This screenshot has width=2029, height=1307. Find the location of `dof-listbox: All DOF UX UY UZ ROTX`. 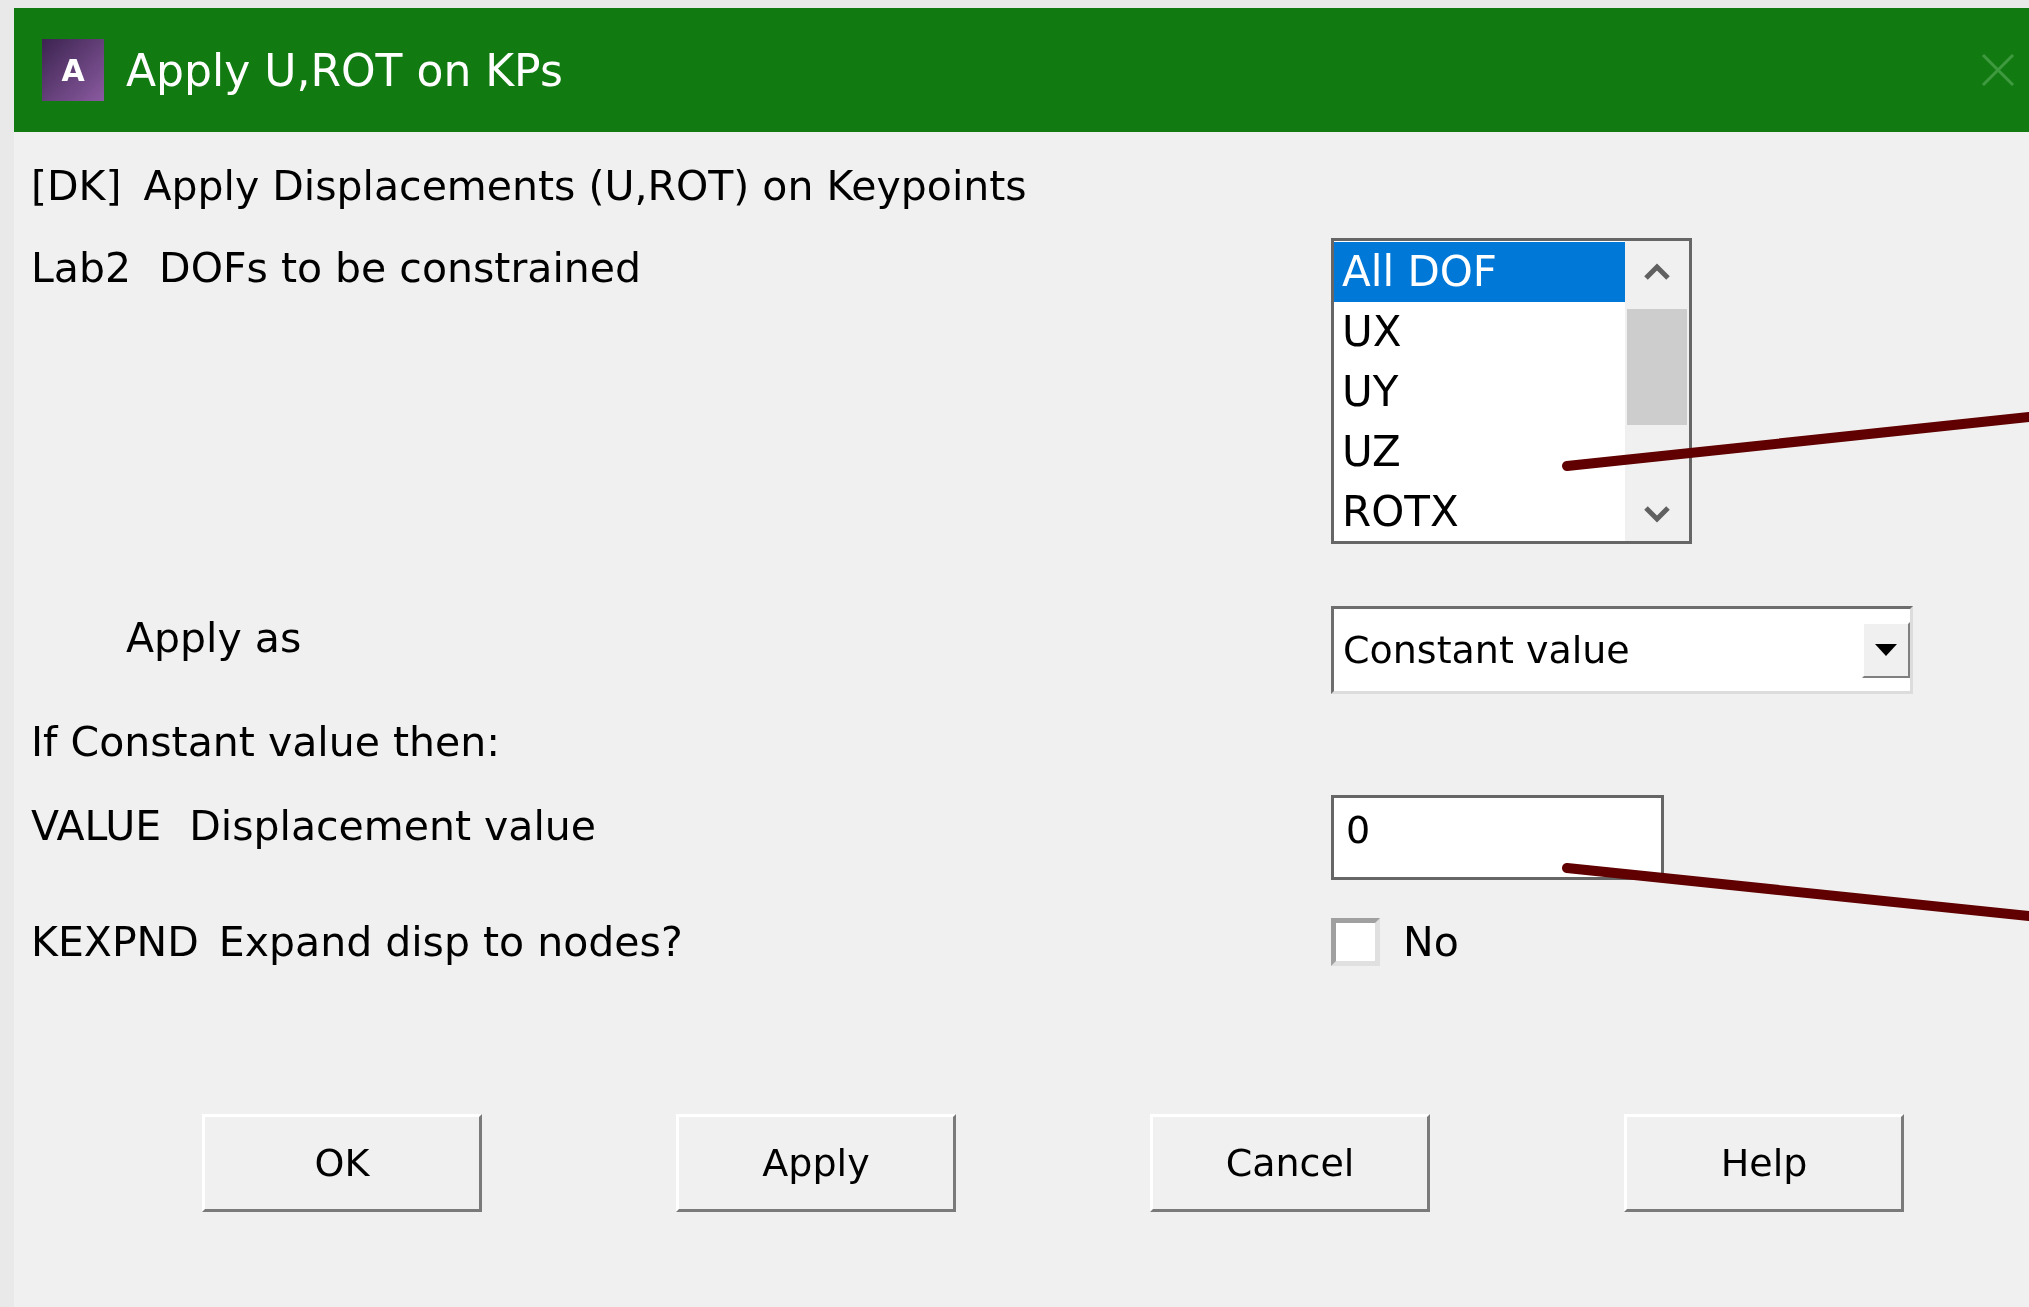

dof-listbox: All DOF UX UY UZ ROTX is located at coordinates (1511, 391).